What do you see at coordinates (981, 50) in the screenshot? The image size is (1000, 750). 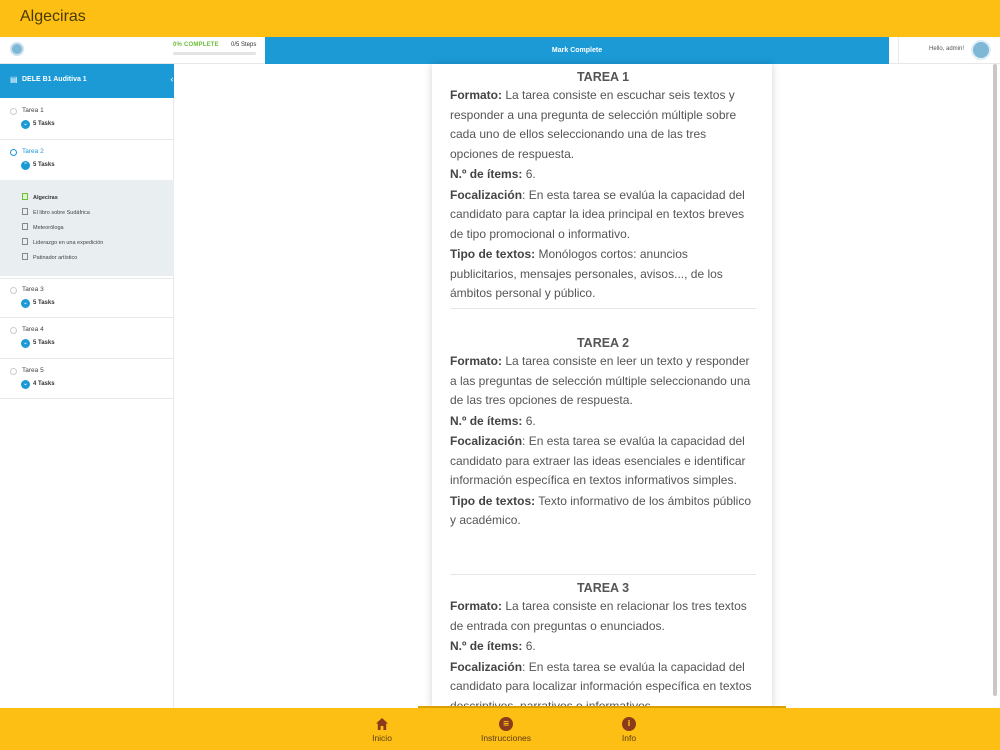 I see `avatar` at bounding box center [981, 50].